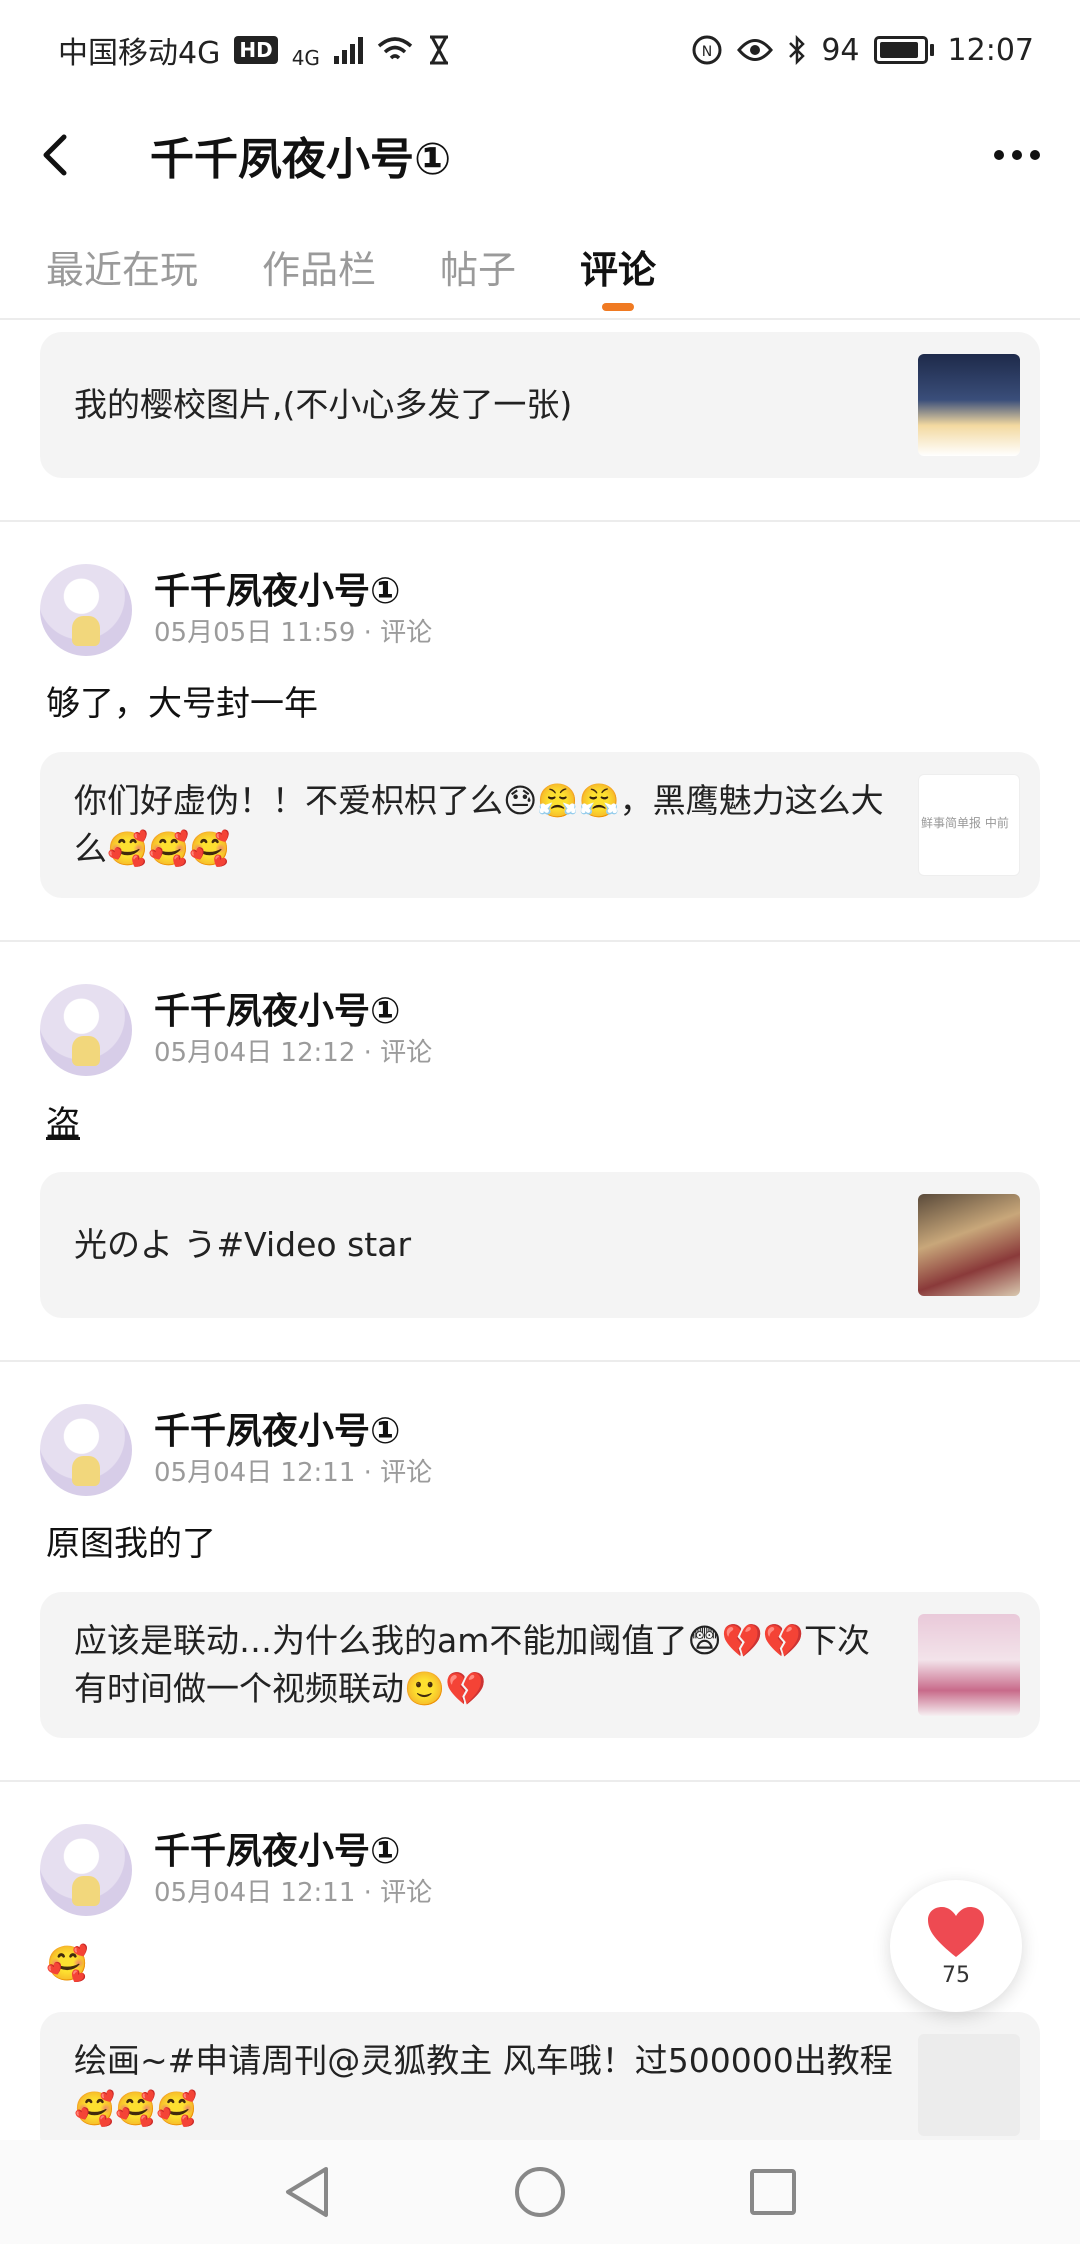 This screenshot has height=2244, width=1080. Describe the element at coordinates (618, 266) in the screenshot. I see `tab-comments: 评论` at that location.